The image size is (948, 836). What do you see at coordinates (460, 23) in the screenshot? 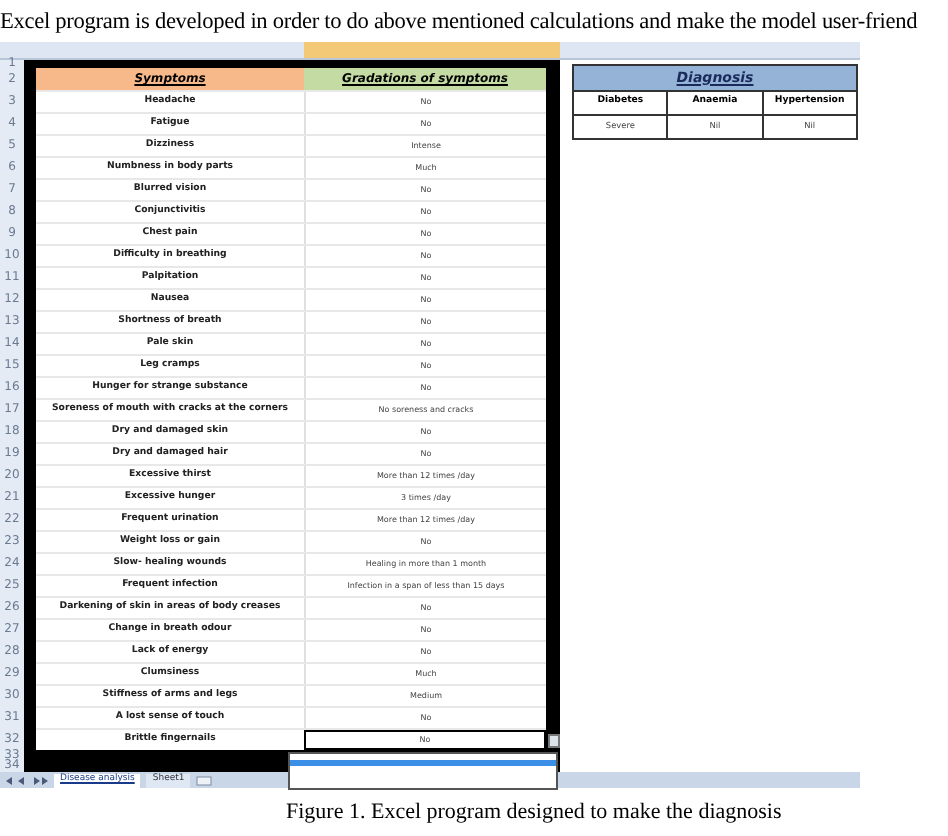
I see `intro-sentence: Excel program is developed in order to do above mentioned calculations and make the model user-friend` at bounding box center [460, 23].